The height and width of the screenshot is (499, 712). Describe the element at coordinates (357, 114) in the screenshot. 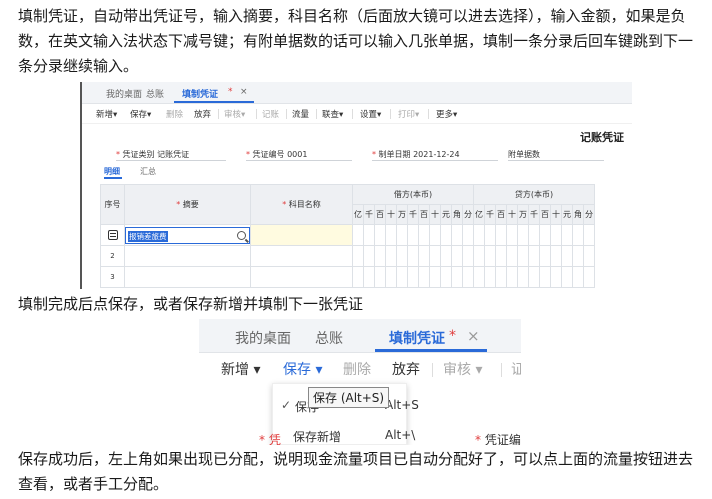

I see `toolbar: 新增▾ 保存▾ 删除 放弃 审核▾ 记账 流量 联查▾ 设置▾ 打印▾ 更多▾` at that location.